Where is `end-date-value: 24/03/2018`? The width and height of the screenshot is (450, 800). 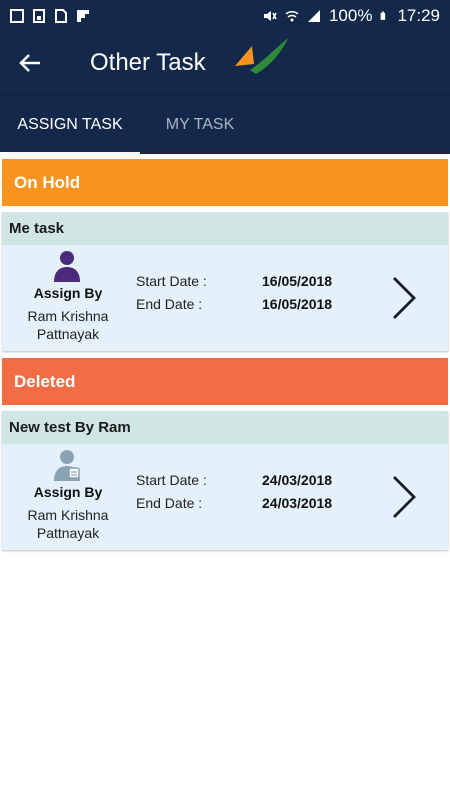 end-date-value: 24/03/2018 is located at coordinates (297, 503).